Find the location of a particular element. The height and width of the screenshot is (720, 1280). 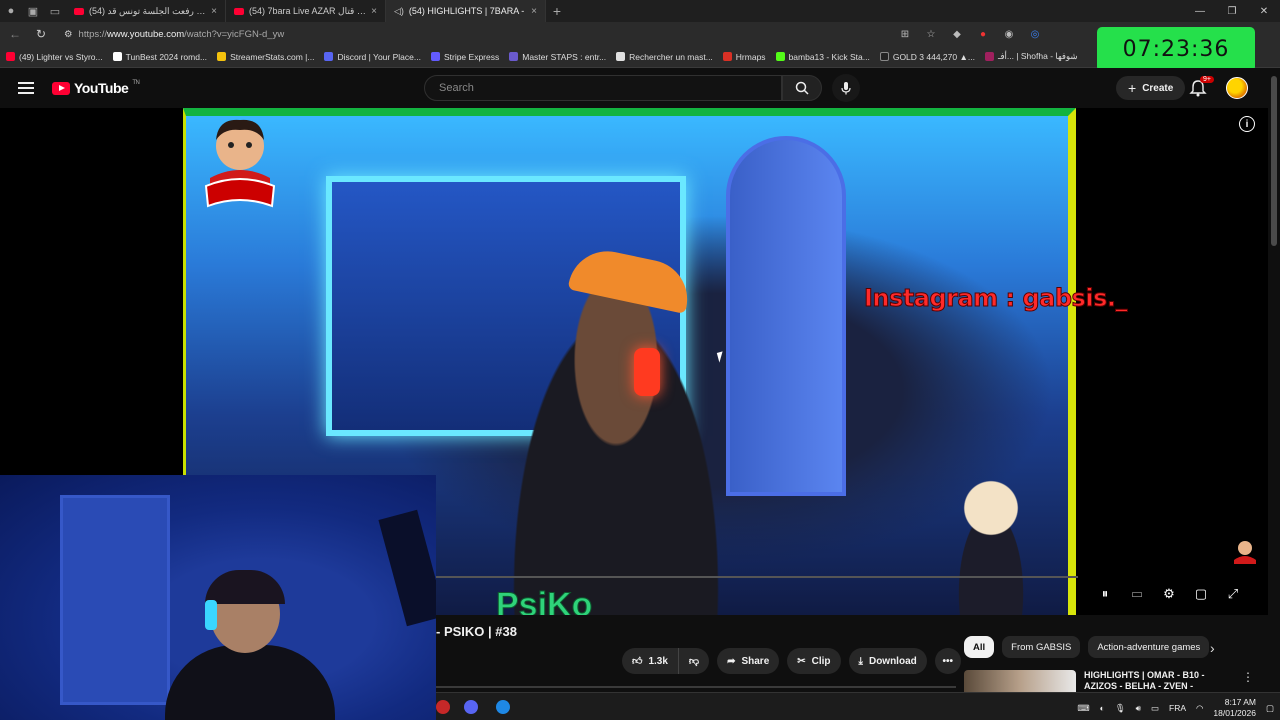

more-actions-button: ••• is located at coordinates (947, 661).